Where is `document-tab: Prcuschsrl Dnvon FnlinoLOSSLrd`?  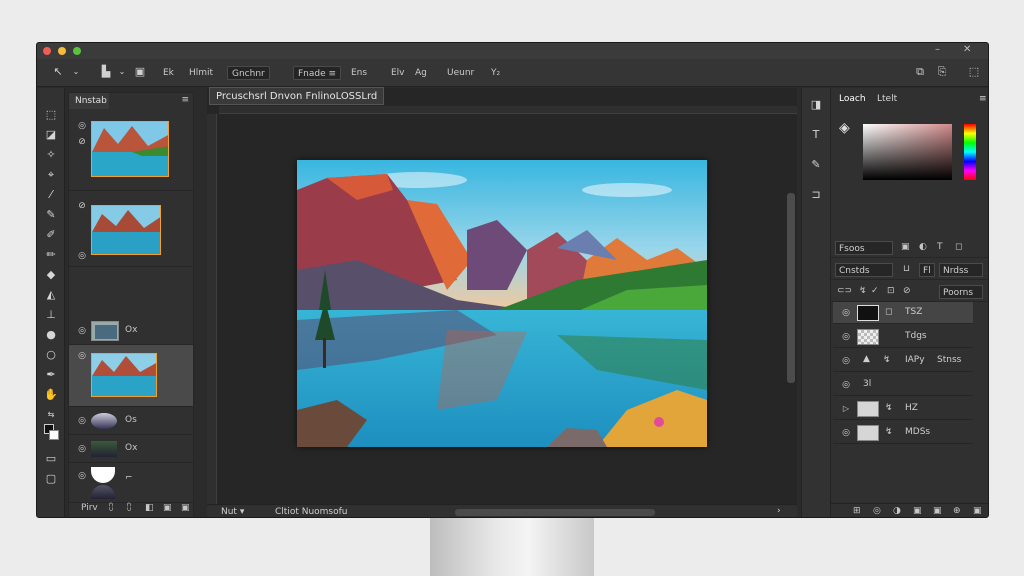 document-tab: Prcuschsrl Dnvon FnlinoLOSSLrd is located at coordinates (297, 96).